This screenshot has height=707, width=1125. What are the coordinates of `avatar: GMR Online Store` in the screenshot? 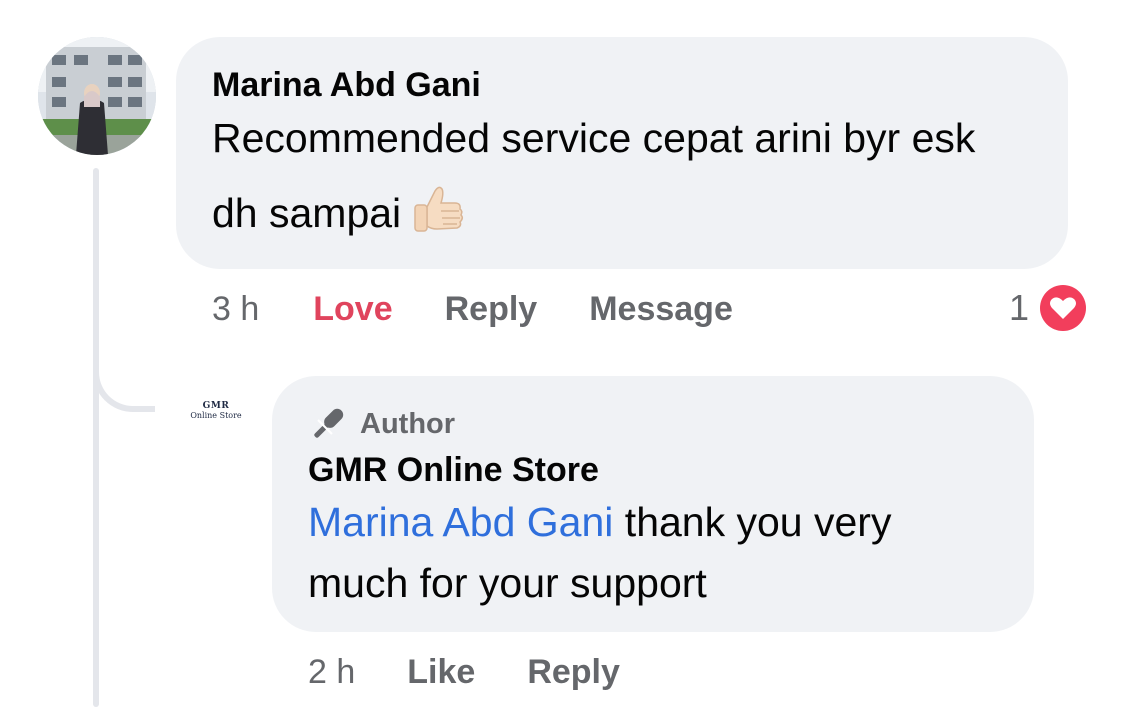 It's located at (216, 411).